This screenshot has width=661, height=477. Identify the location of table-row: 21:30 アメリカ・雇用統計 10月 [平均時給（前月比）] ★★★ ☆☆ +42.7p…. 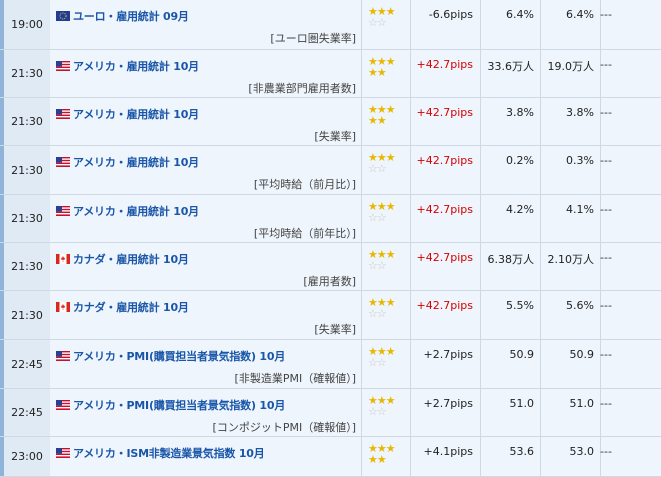
(330, 170).